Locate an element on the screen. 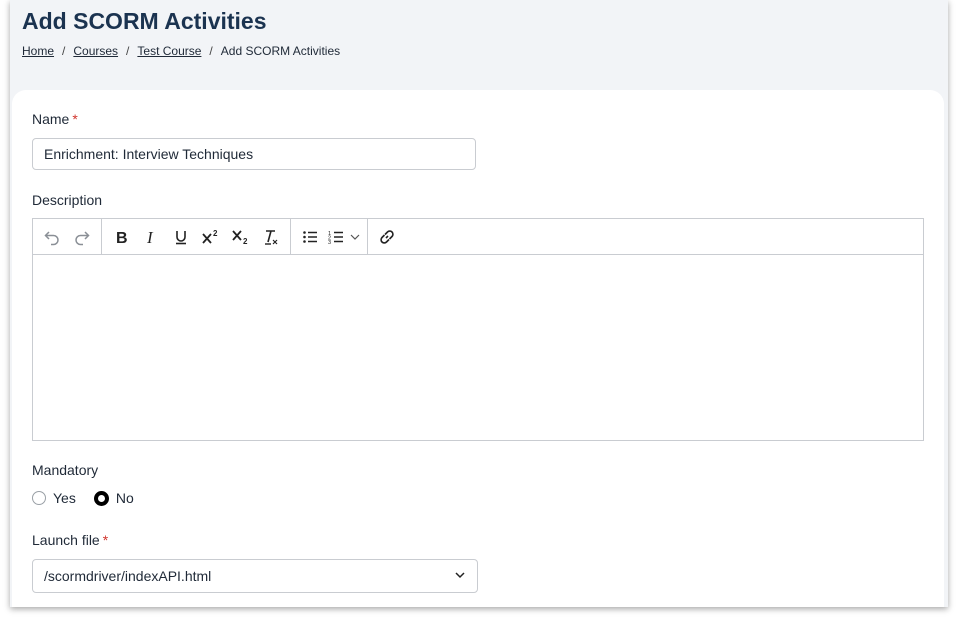  launch-file-label-text: Launch file is located at coordinates (66, 540).